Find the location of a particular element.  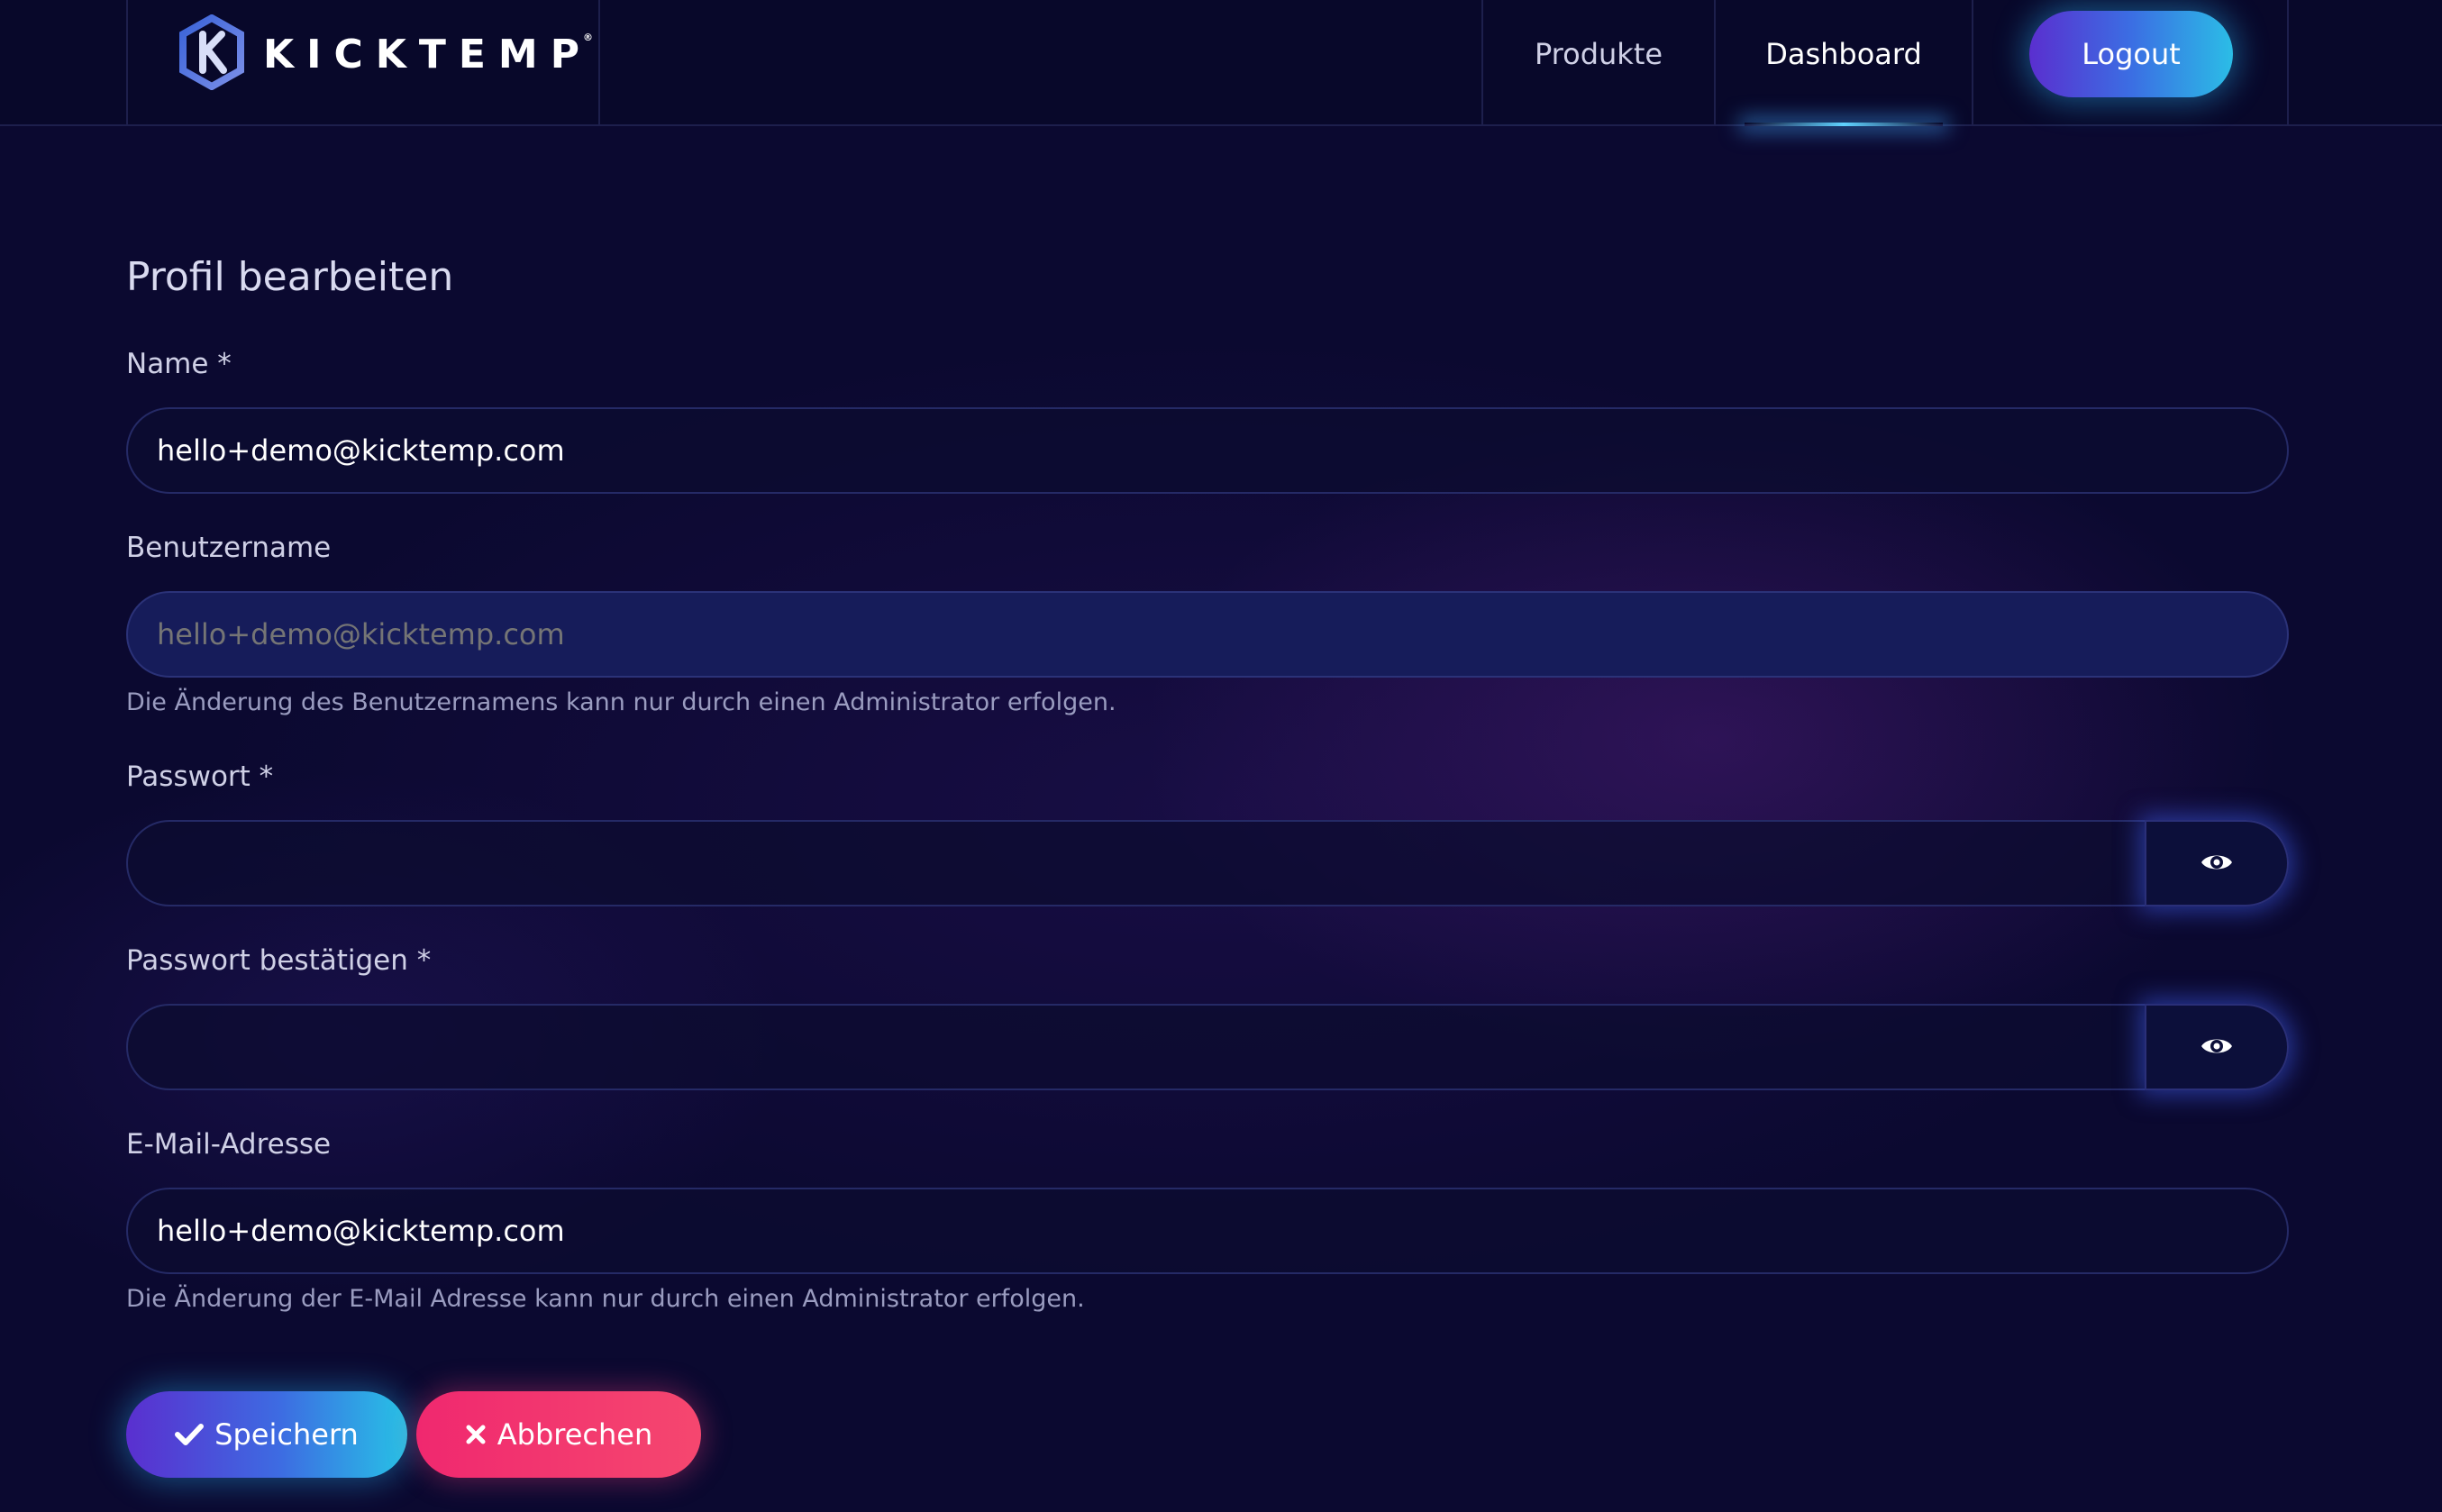

save-button-label: Speichern is located at coordinates (286, 1434).